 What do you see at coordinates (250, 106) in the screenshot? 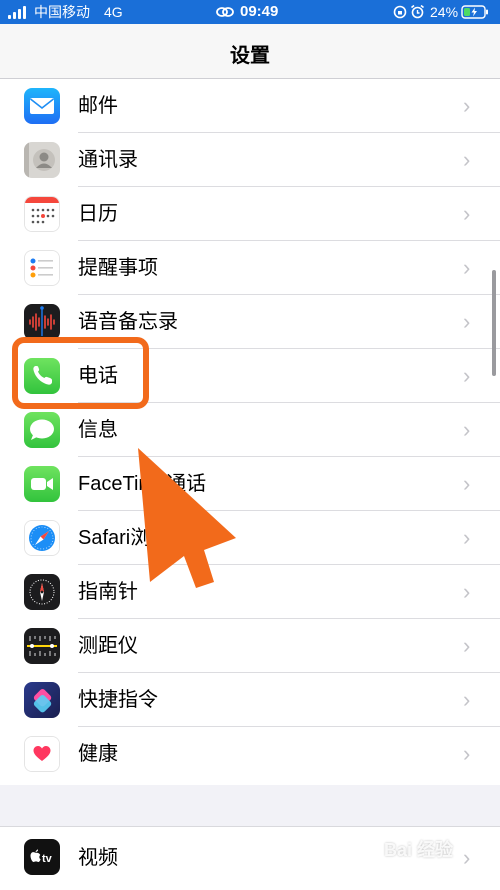
I see `settings-row-mail: 邮件 ›` at bounding box center [250, 106].